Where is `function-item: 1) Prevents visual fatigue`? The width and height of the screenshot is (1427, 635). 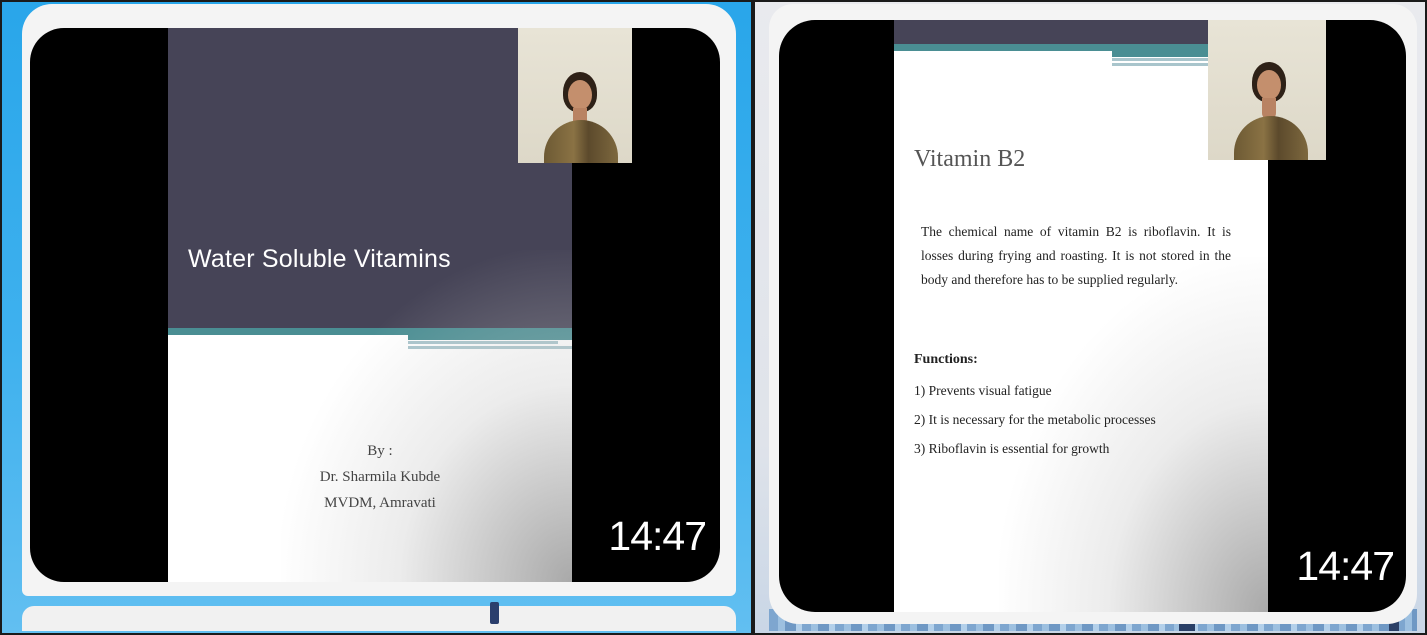 function-item: 1) Prevents visual fatigue is located at coordinates (983, 390).